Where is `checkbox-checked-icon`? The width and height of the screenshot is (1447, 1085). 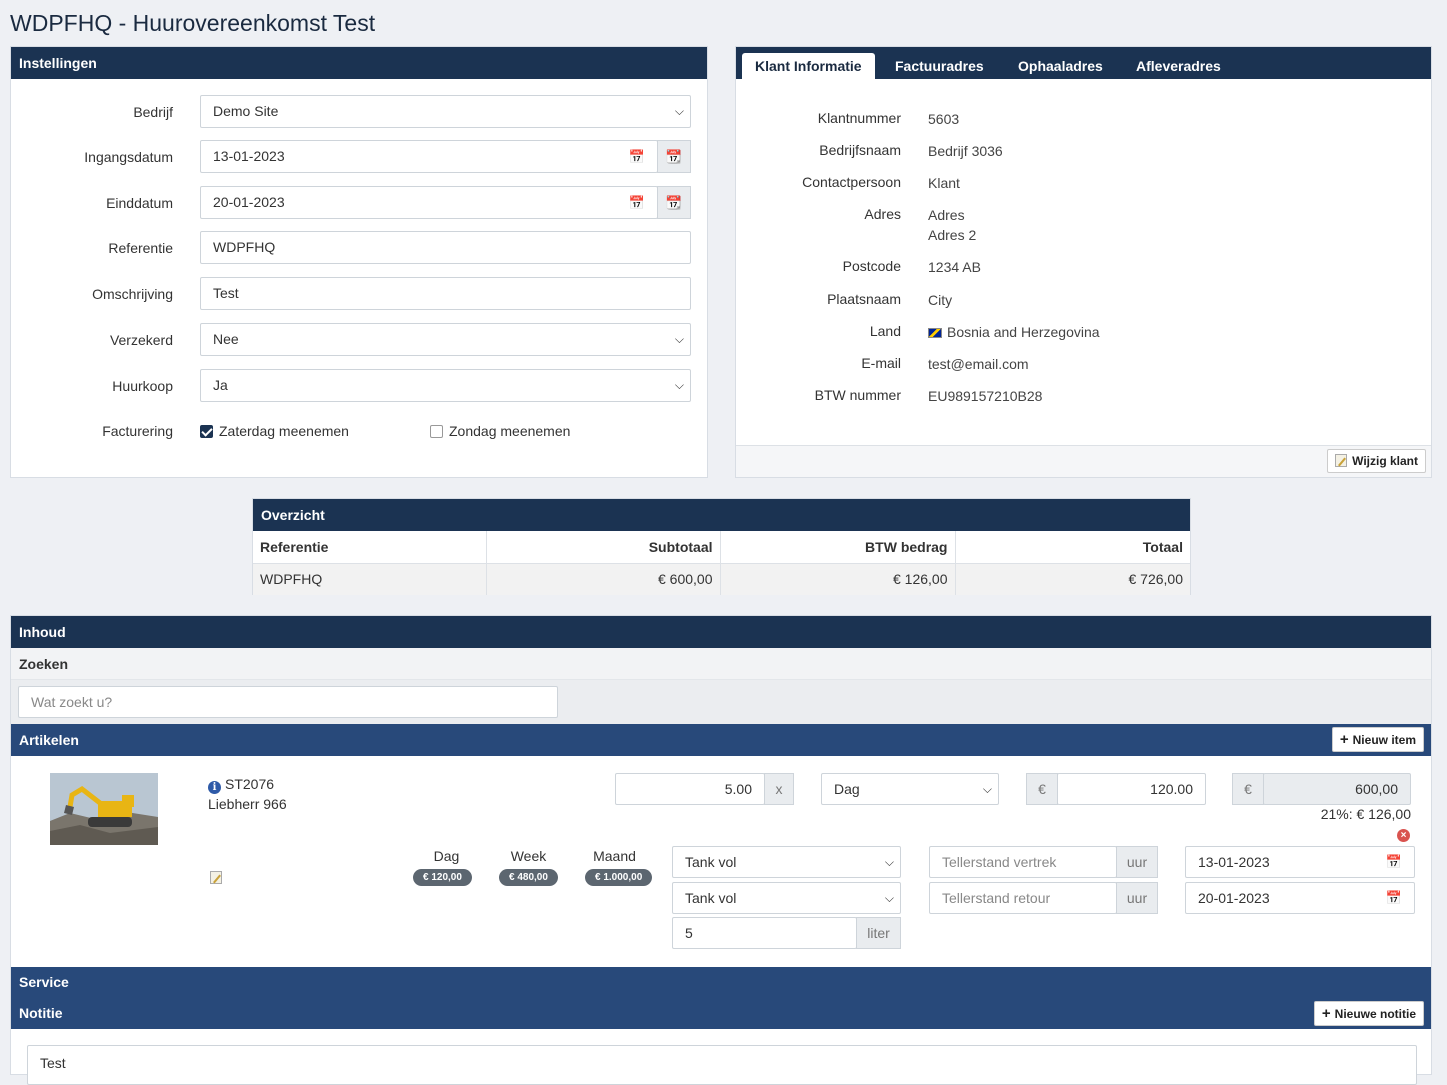 checkbox-checked-icon is located at coordinates (206, 431).